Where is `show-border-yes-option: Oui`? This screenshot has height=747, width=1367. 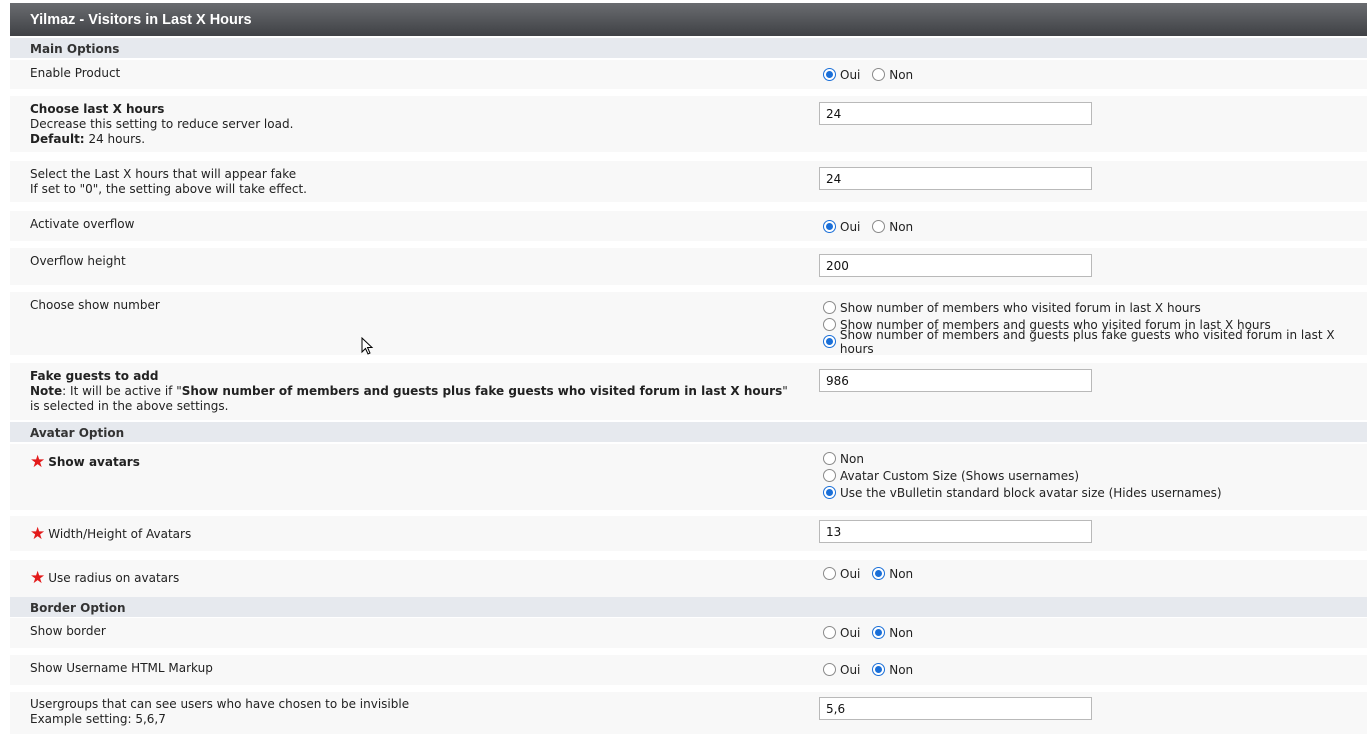
show-border-yes-option: Oui is located at coordinates (841, 632).